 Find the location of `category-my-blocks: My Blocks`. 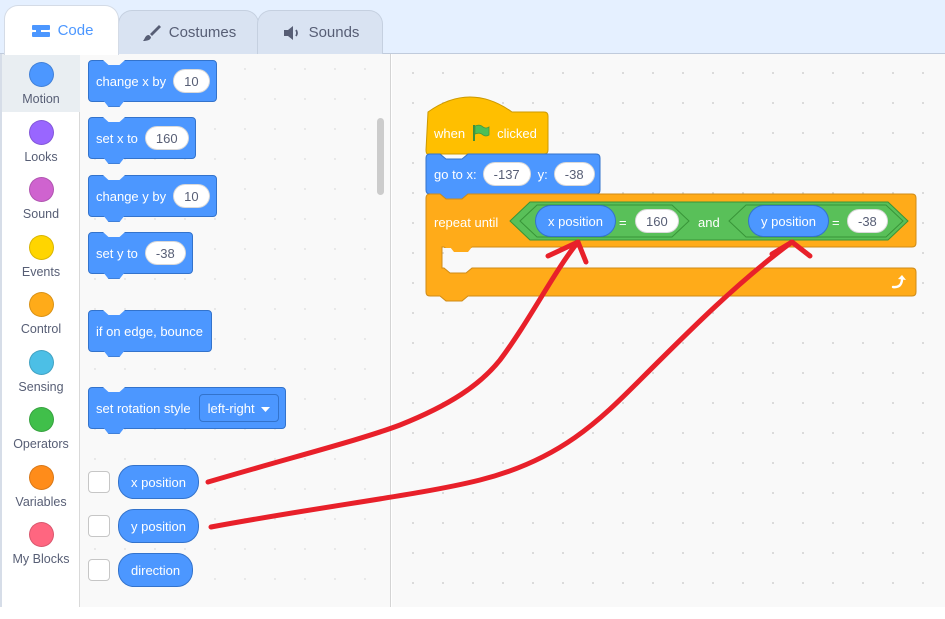

category-my-blocks: My Blocks is located at coordinates (41, 543).